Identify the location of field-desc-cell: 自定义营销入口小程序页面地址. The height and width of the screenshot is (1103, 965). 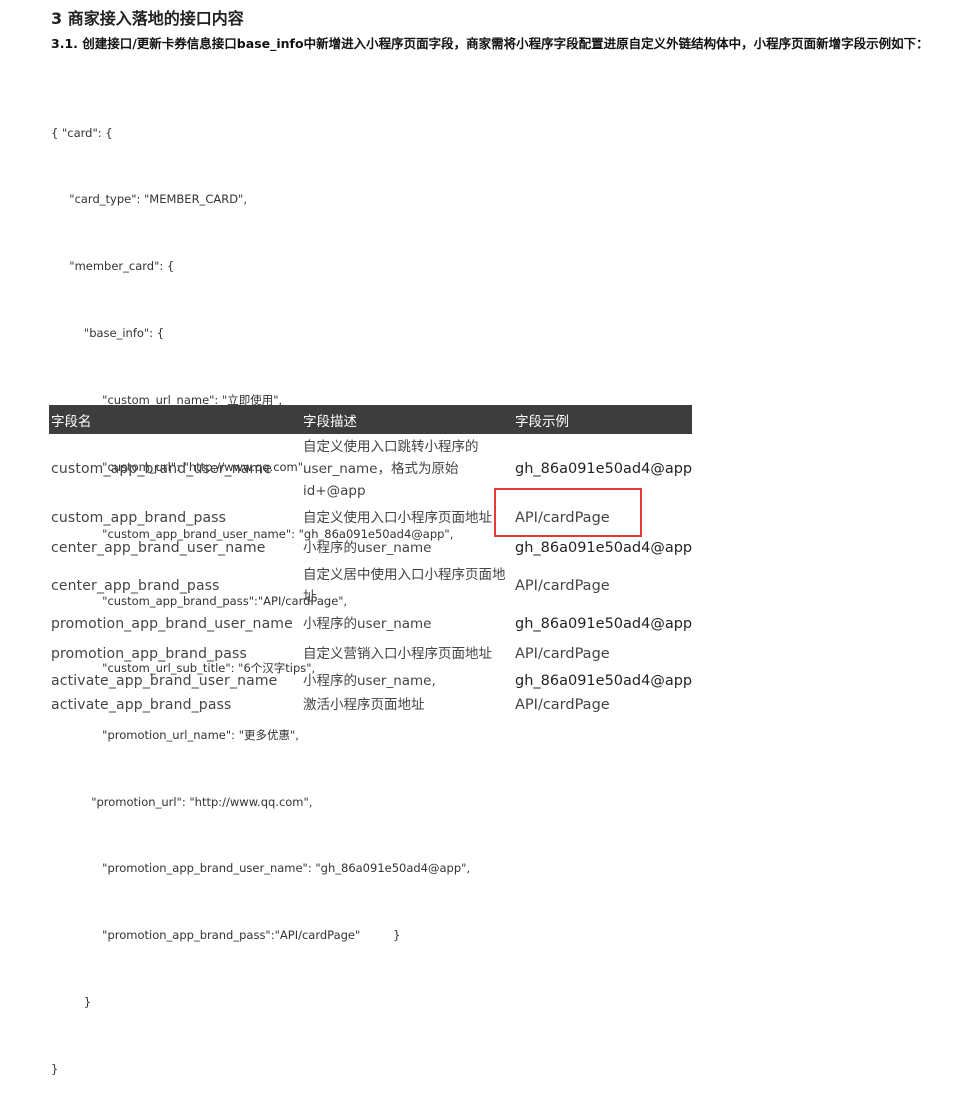
(397, 653).